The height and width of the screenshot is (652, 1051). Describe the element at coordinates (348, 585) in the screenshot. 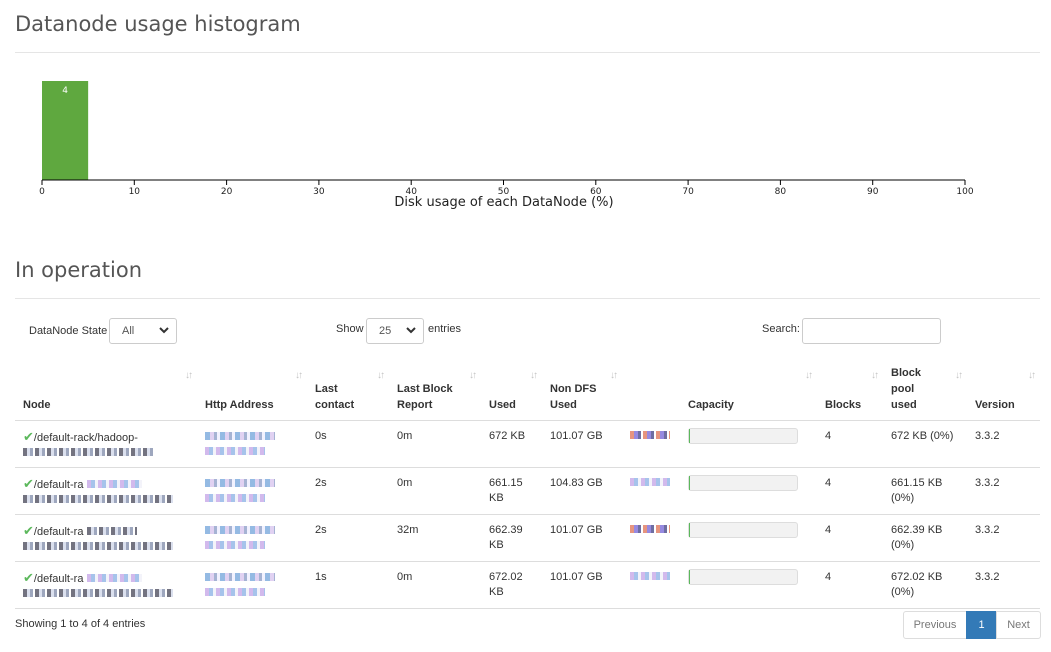

I see `last-contact-cell: 1s` at that location.